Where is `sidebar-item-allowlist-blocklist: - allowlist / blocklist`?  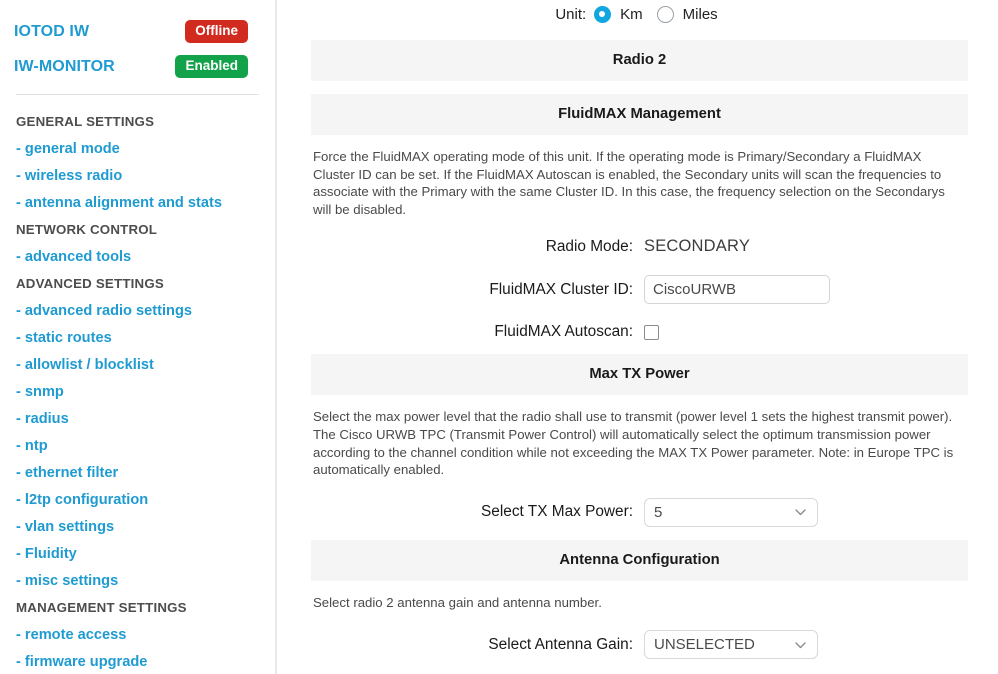 sidebar-item-allowlist-blocklist: - allowlist / blocklist is located at coordinates (137, 365).